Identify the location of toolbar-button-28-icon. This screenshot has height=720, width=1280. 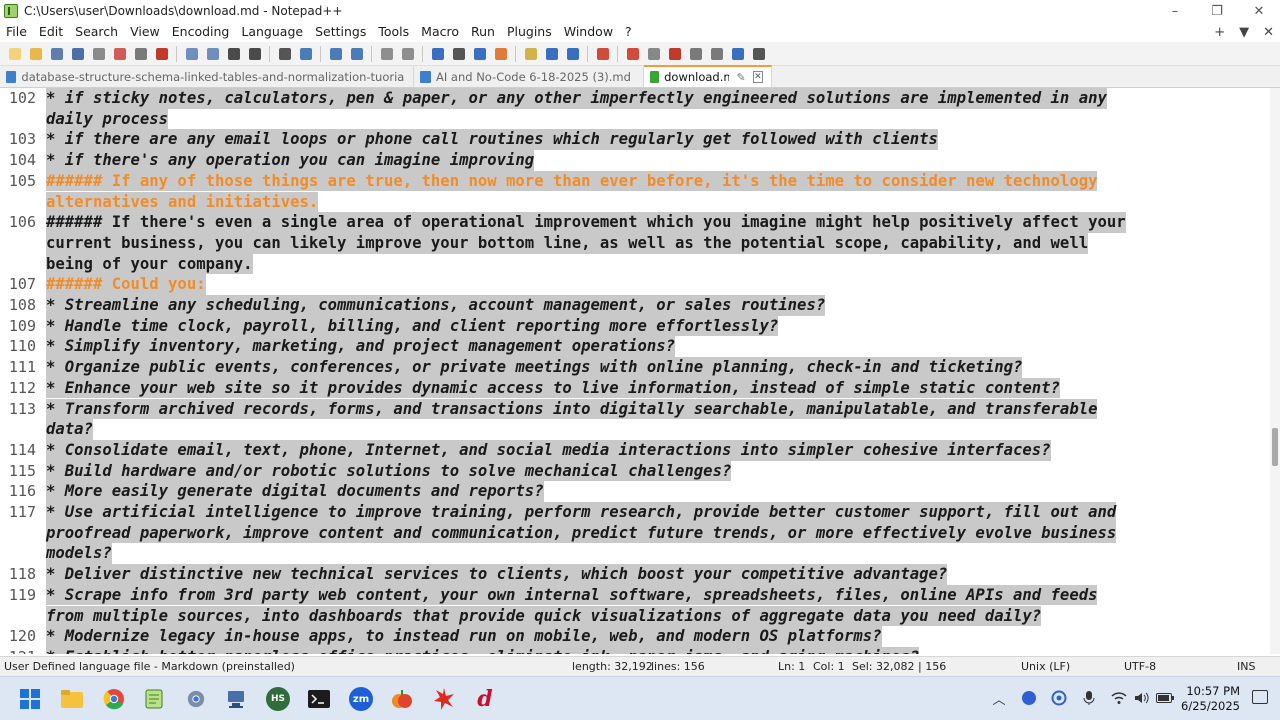
(653, 53).